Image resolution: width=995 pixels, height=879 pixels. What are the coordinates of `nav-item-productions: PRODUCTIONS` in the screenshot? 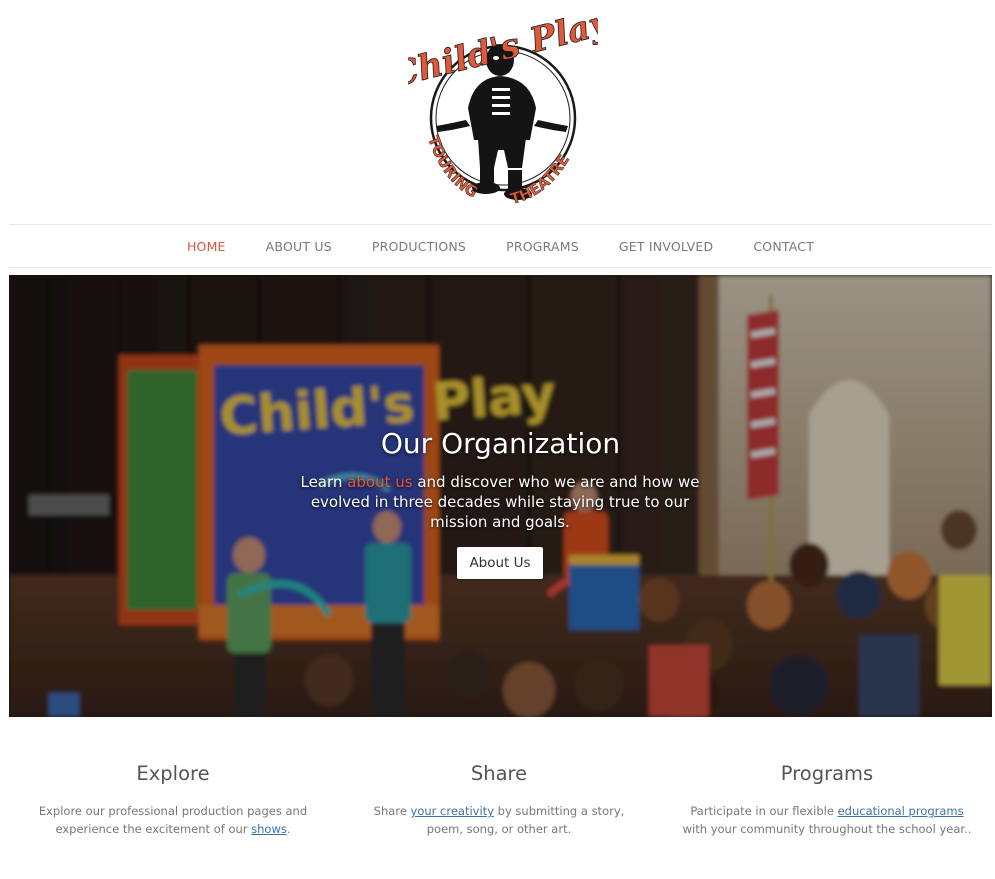 It's located at (419, 246).